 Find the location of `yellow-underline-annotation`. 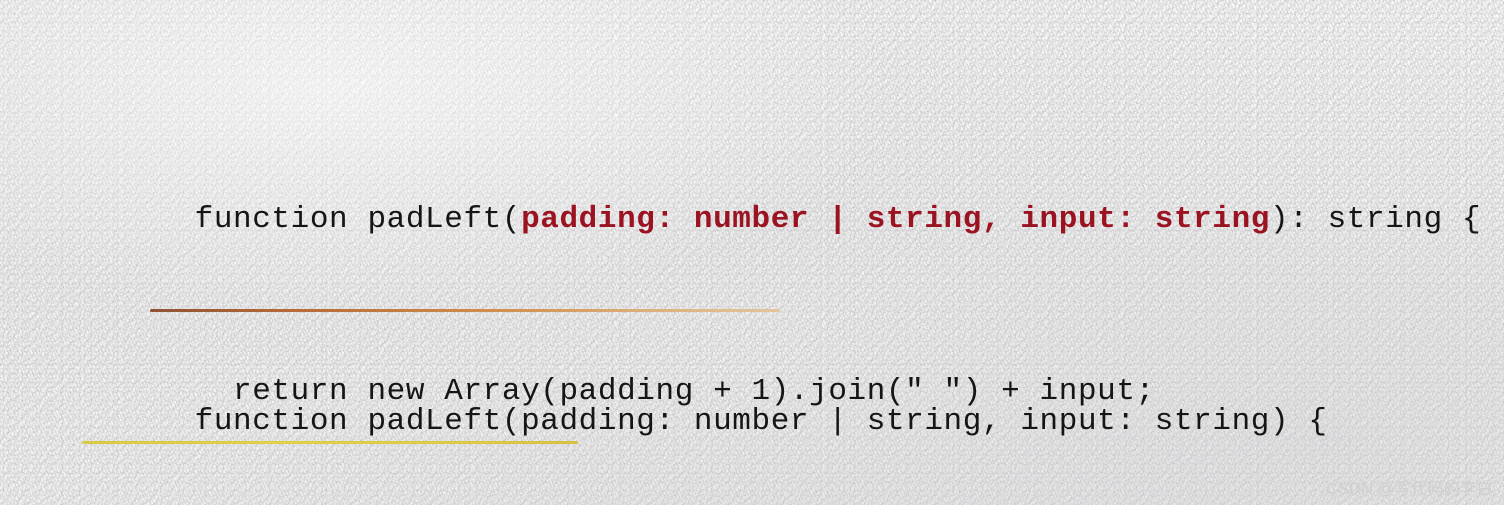

yellow-underline-annotation is located at coordinates (330, 442).